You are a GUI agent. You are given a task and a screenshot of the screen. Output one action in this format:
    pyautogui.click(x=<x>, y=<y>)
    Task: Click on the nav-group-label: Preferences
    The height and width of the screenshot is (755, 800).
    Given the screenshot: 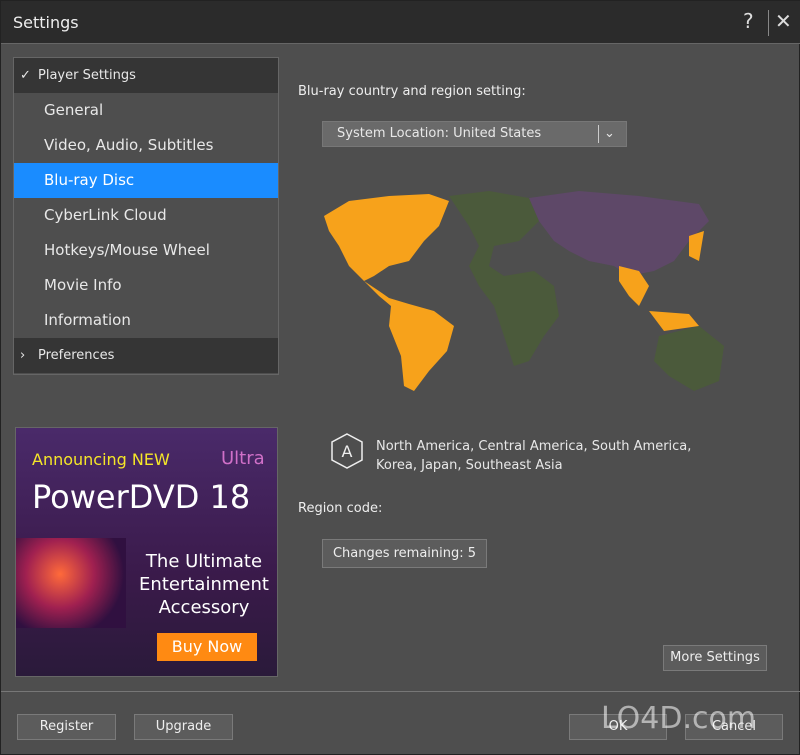 What is the action you would take?
    pyautogui.click(x=76, y=355)
    